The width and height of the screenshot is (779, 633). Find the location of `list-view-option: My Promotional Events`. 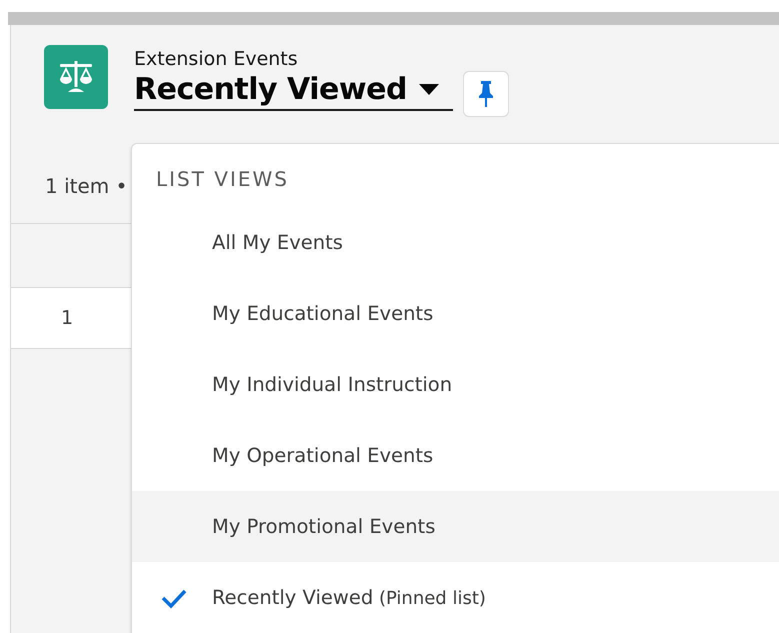

list-view-option: My Promotional Events is located at coordinates (455, 526).